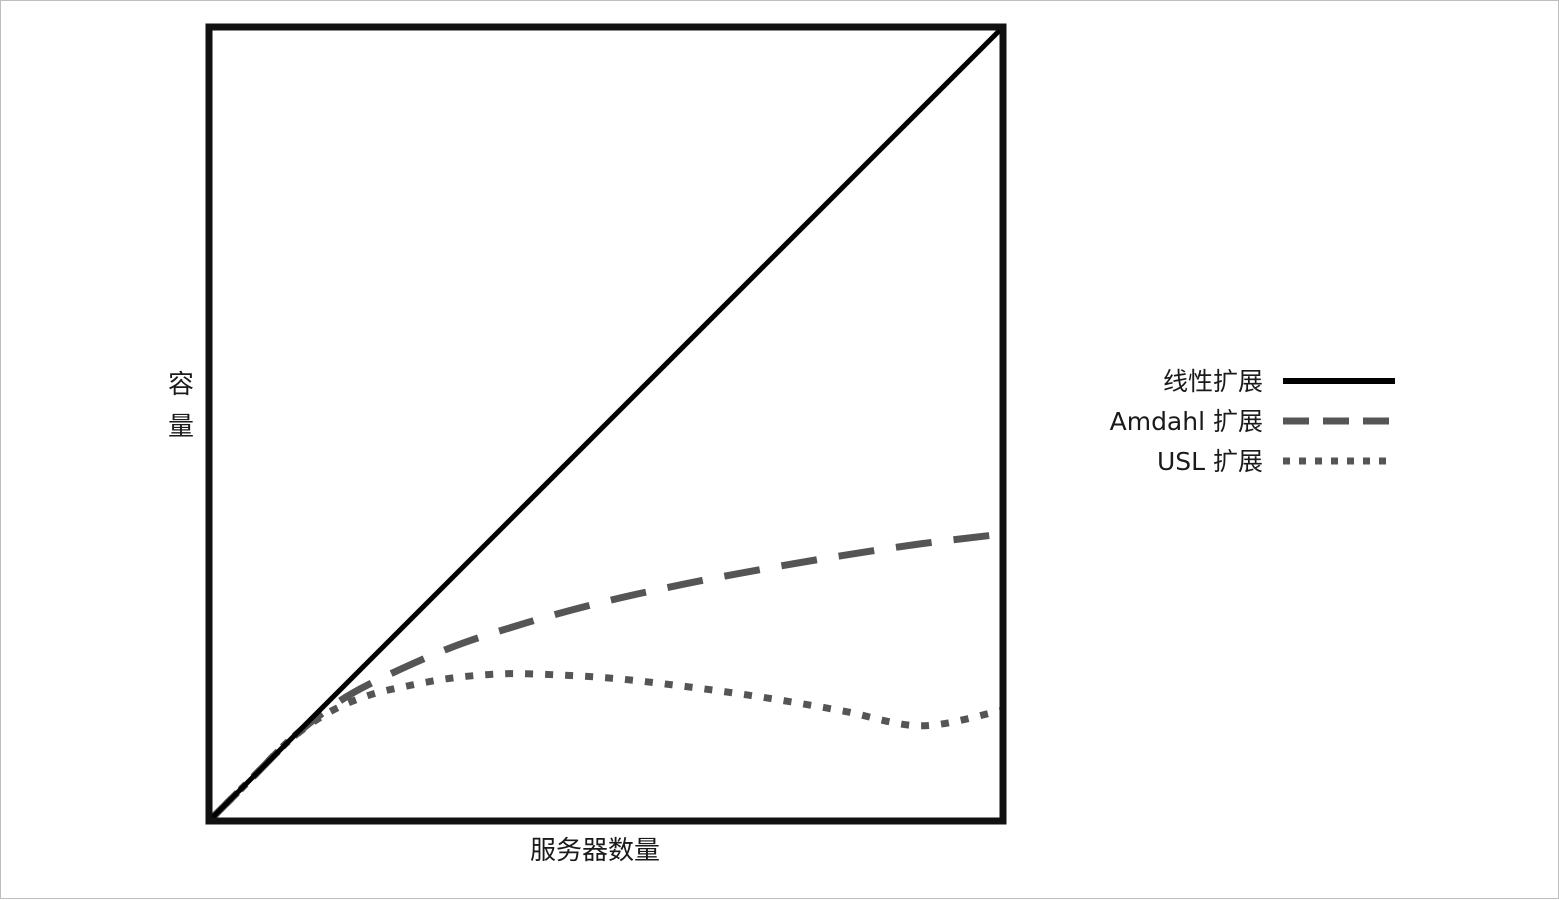 This screenshot has width=1559, height=900. Describe the element at coordinates (181, 427) in the screenshot. I see `y-axis-label-char: 量` at that location.